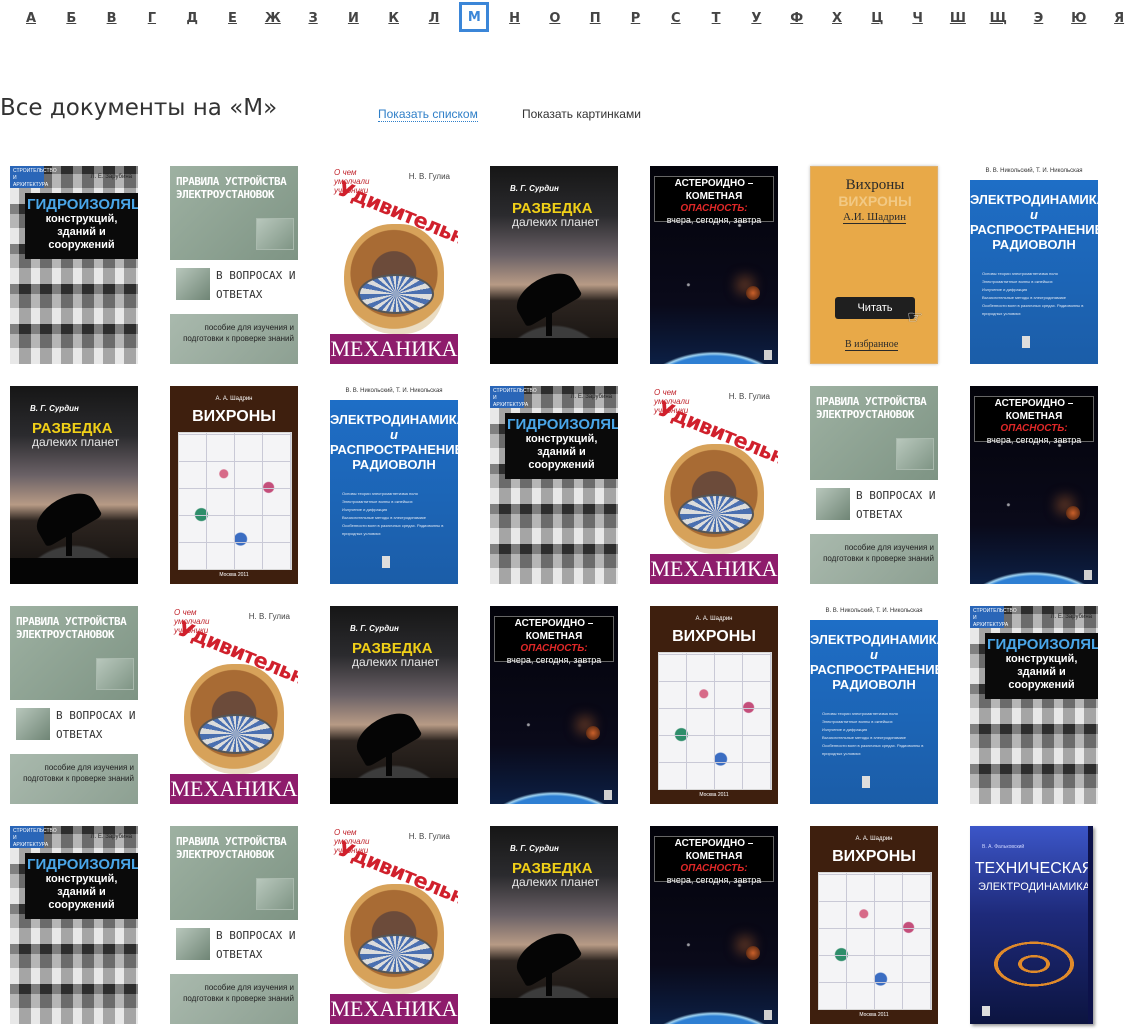 The height and width of the screenshot is (1029, 1140). I want to click on book-title-and: и, so click(394, 434).